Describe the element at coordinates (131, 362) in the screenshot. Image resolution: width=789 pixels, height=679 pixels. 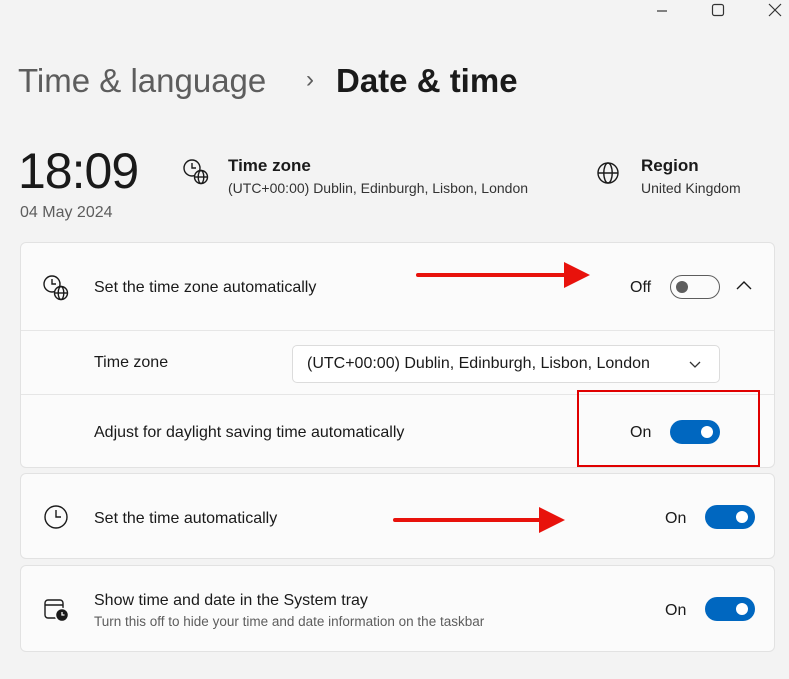
I see `timezone-select-label: Time zone` at that location.